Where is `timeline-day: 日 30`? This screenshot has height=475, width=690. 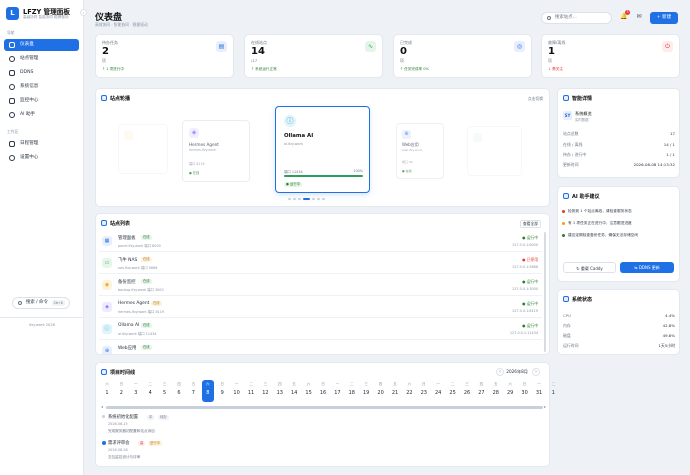
timeline-day: 日 30 is located at coordinates (525, 389).